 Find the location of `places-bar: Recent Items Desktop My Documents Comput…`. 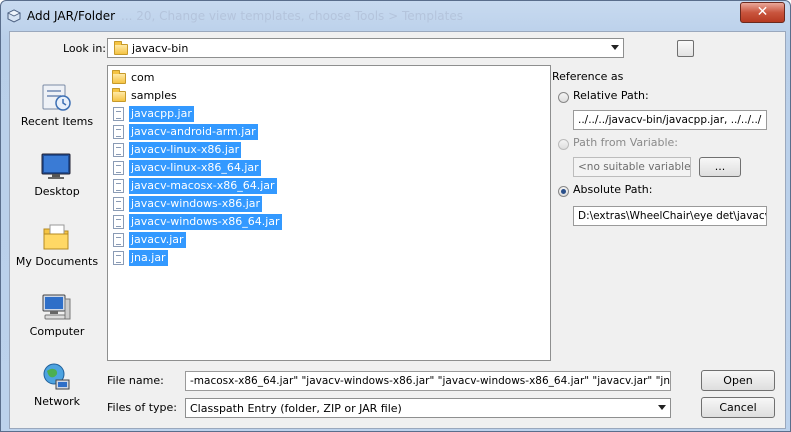

places-bar: Recent Items Desktop My Documents Comput… is located at coordinates (57, 242).